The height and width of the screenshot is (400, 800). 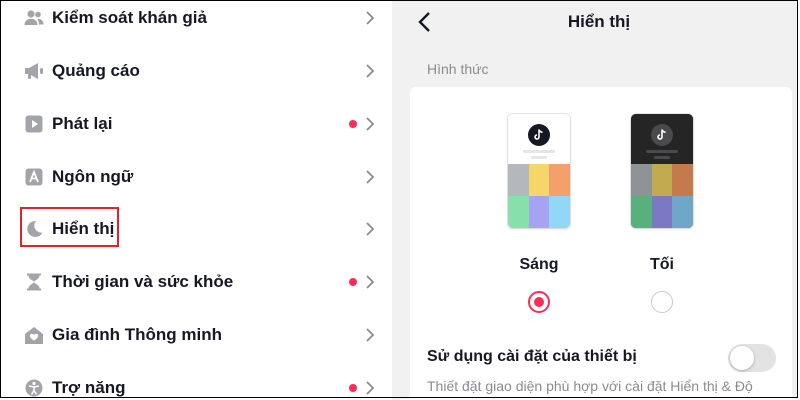 I want to click on dark-option-label: Tối, so click(x=662, y=264).